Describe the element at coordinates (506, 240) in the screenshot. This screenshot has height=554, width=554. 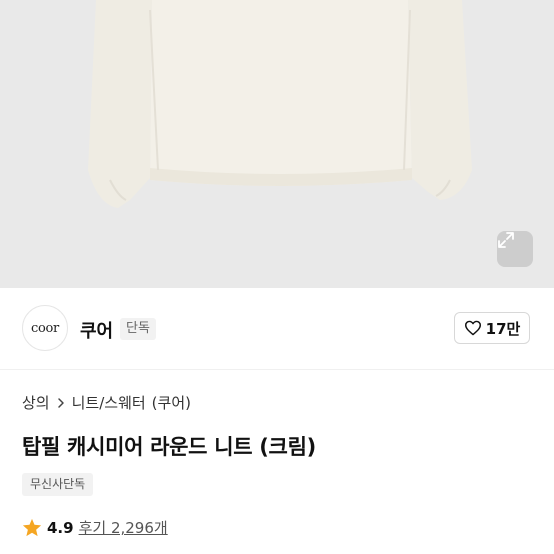
I see `expand-icon` at that location.